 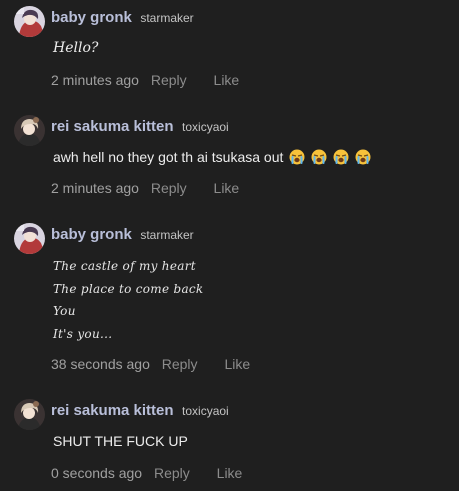 What do you see at coordinates (146, 473) in the screenshot?
I see `comment-meta: 0 seconds ago Reply Like` at bounding box center [146, 473].